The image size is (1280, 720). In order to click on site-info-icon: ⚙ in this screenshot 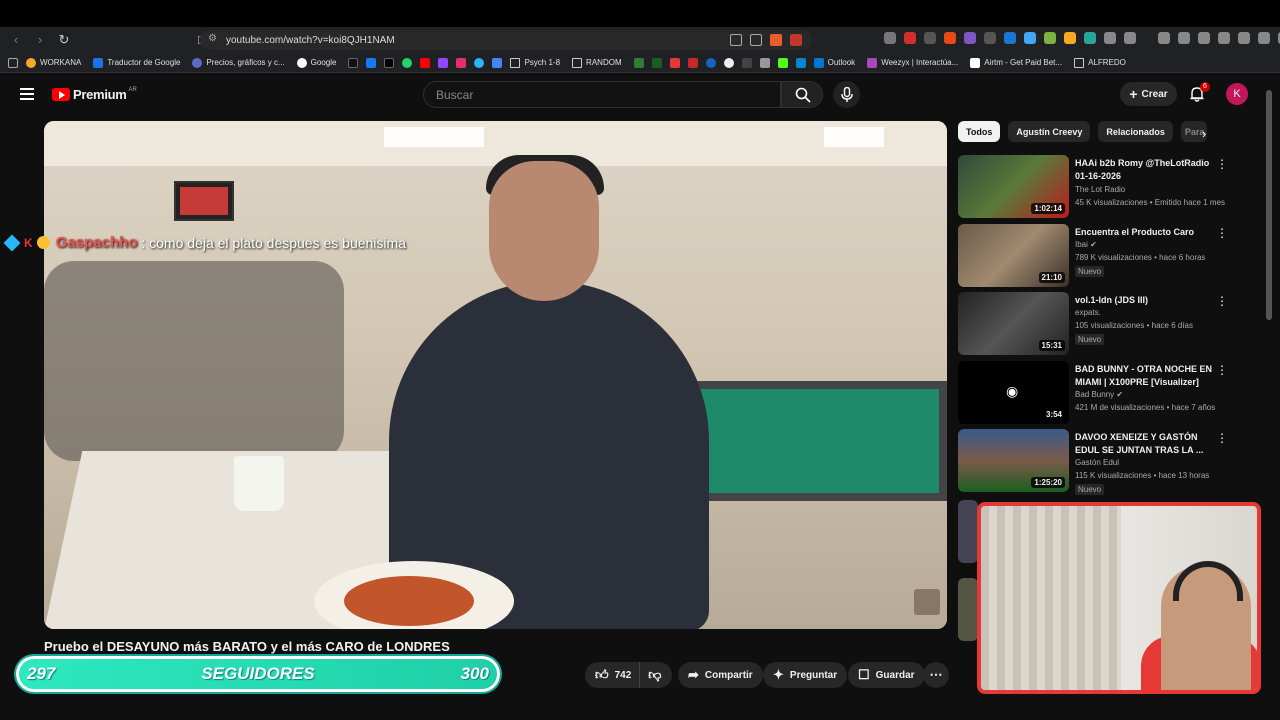, I will do `click(212, 38)`.